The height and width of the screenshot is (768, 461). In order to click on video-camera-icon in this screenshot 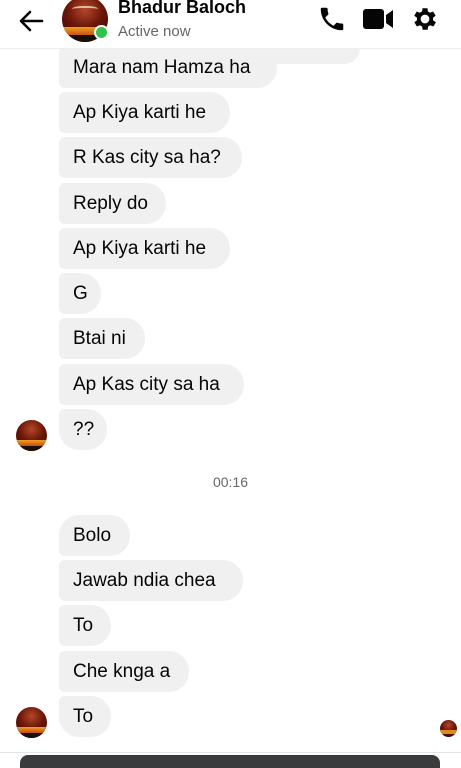, I will do `click(378, 19)`.